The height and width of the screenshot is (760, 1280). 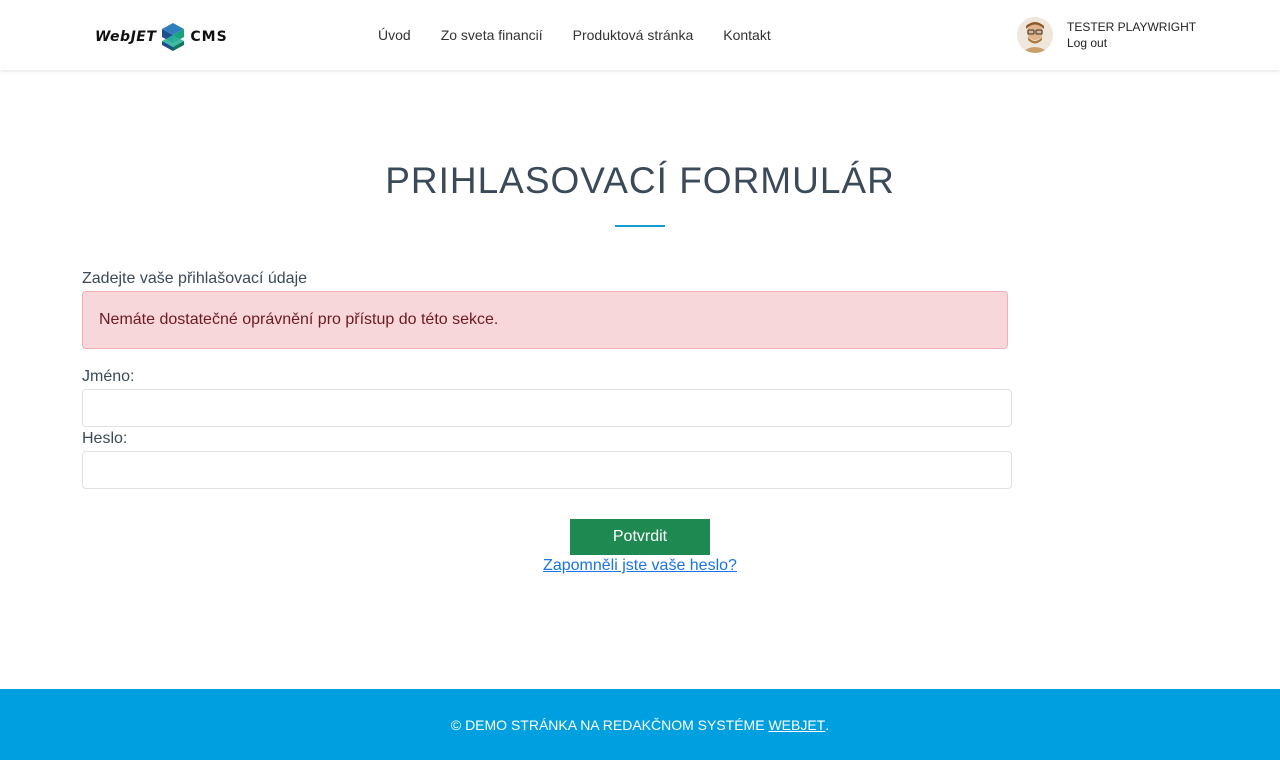 What do you see at coordinates (547, 408) in the screenshot?
I see `username-input` at bounding box center [547, 408].